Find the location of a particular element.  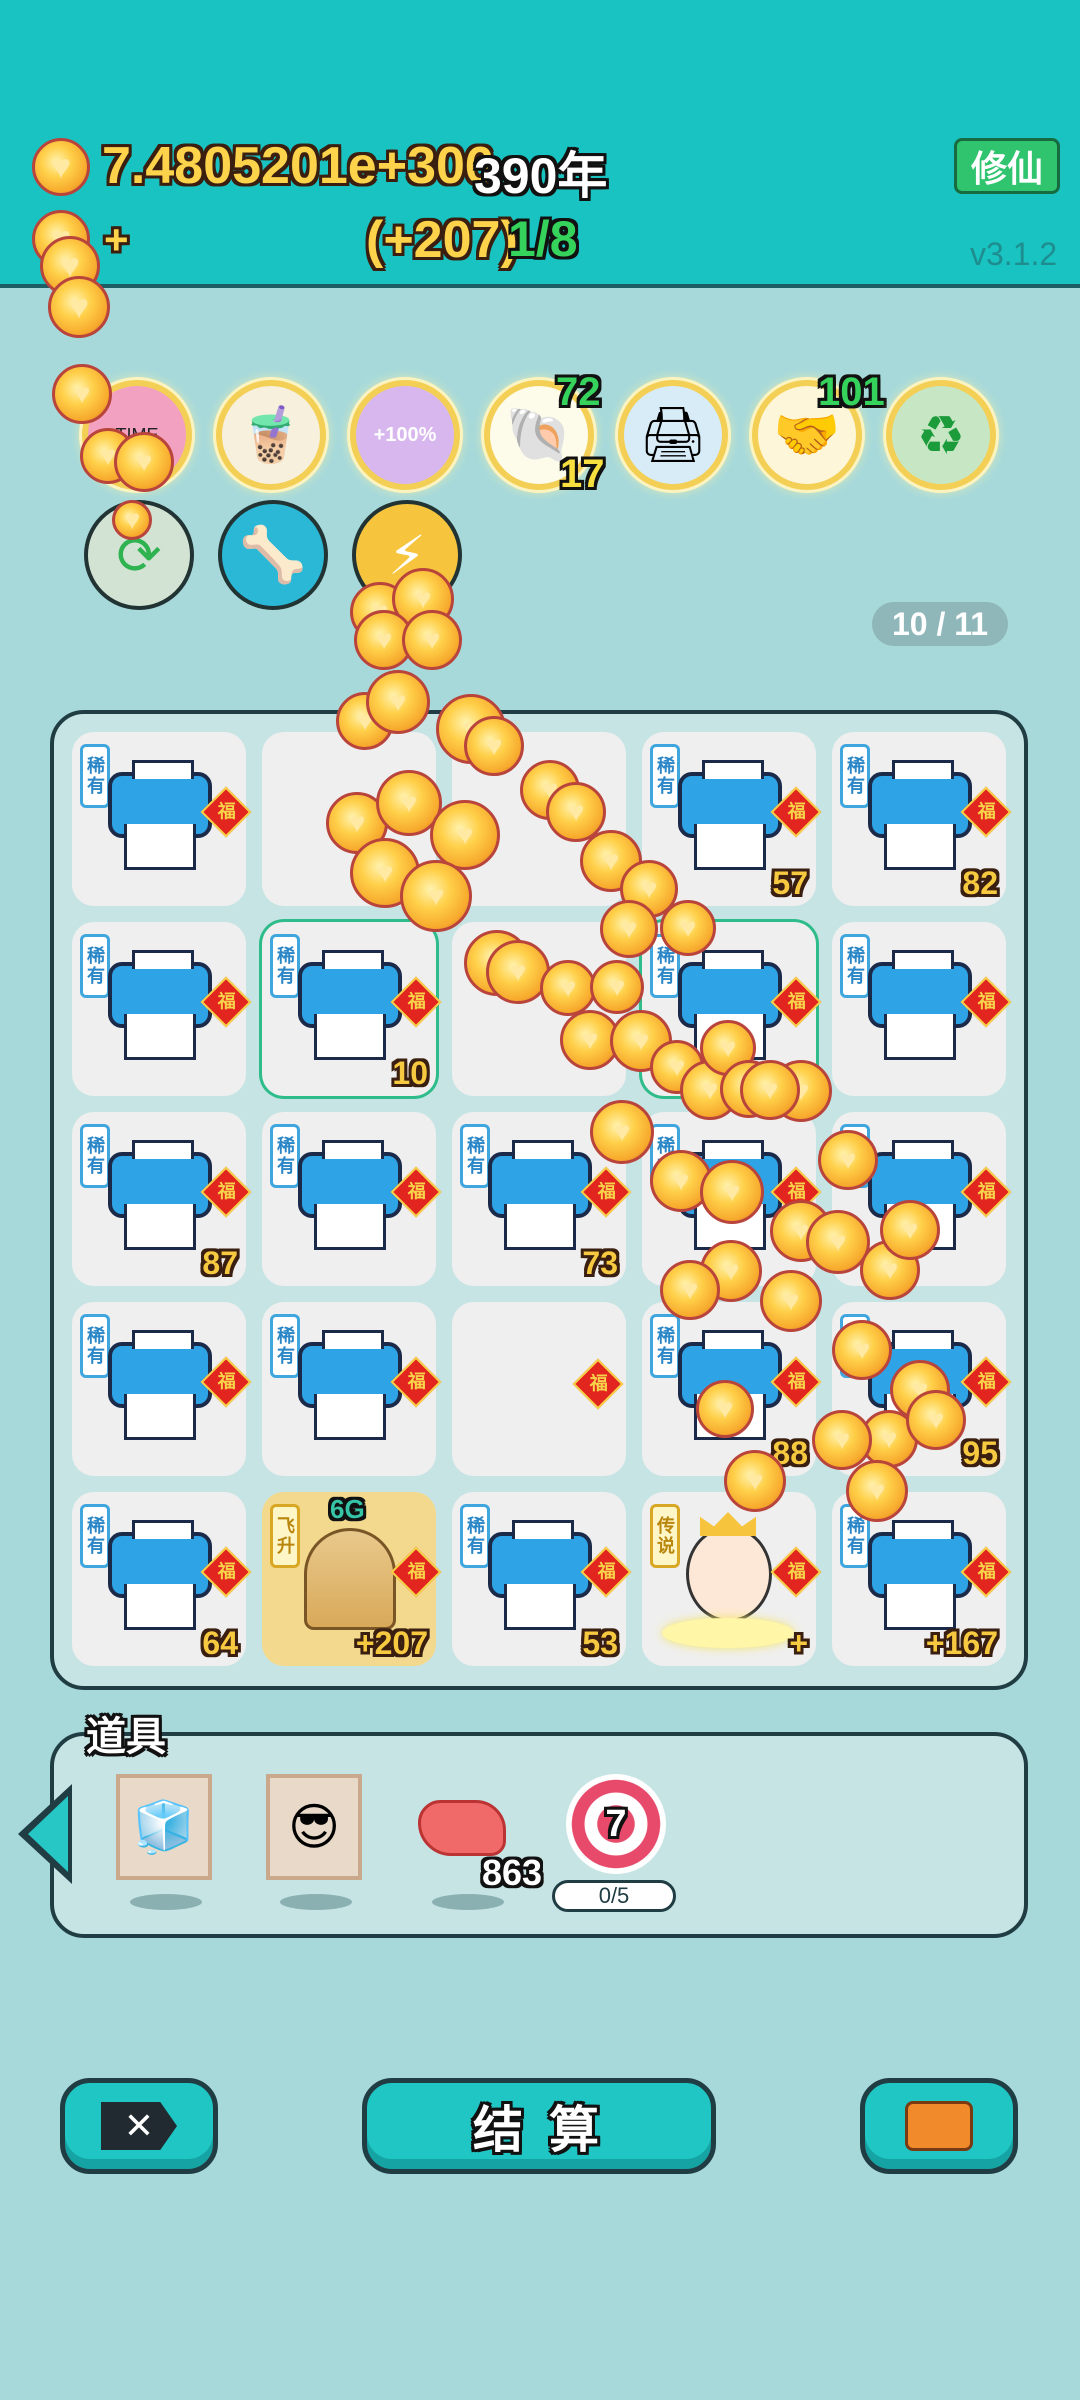

cancel-button: ✕ is located at coordinates (139, 2126).